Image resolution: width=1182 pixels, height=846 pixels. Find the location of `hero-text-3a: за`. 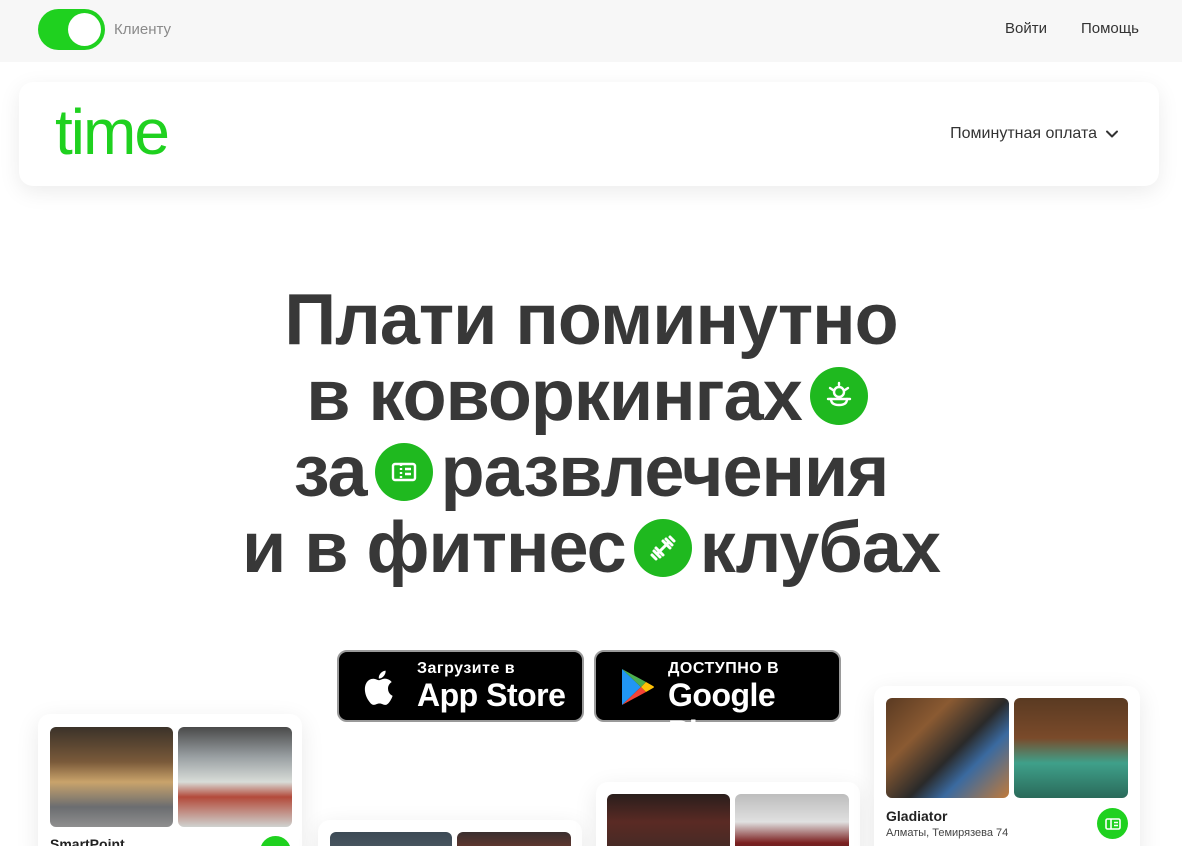

hero-text-3a: за is located at coordinates (330, 472).